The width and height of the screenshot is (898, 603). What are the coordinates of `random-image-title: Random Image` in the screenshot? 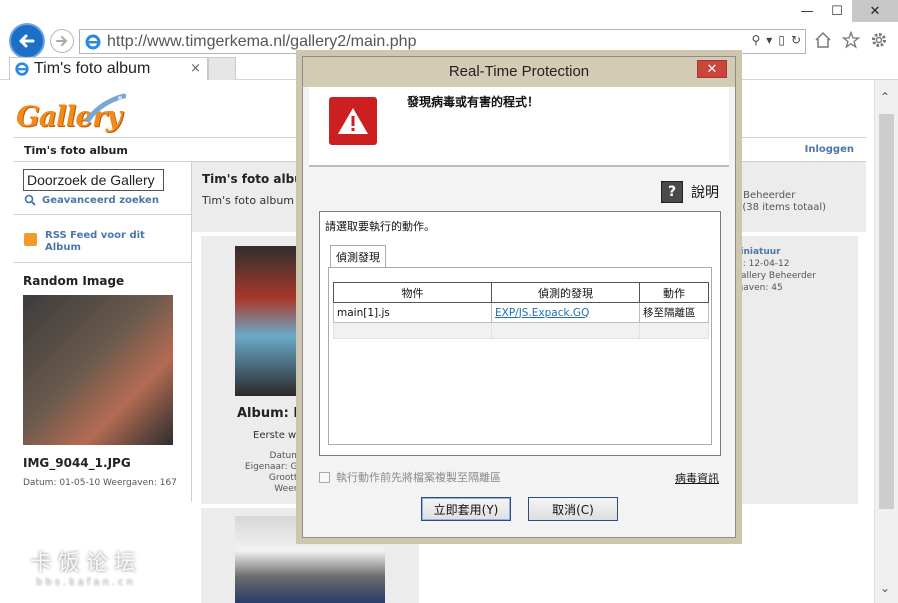 It's located at (74, 281).